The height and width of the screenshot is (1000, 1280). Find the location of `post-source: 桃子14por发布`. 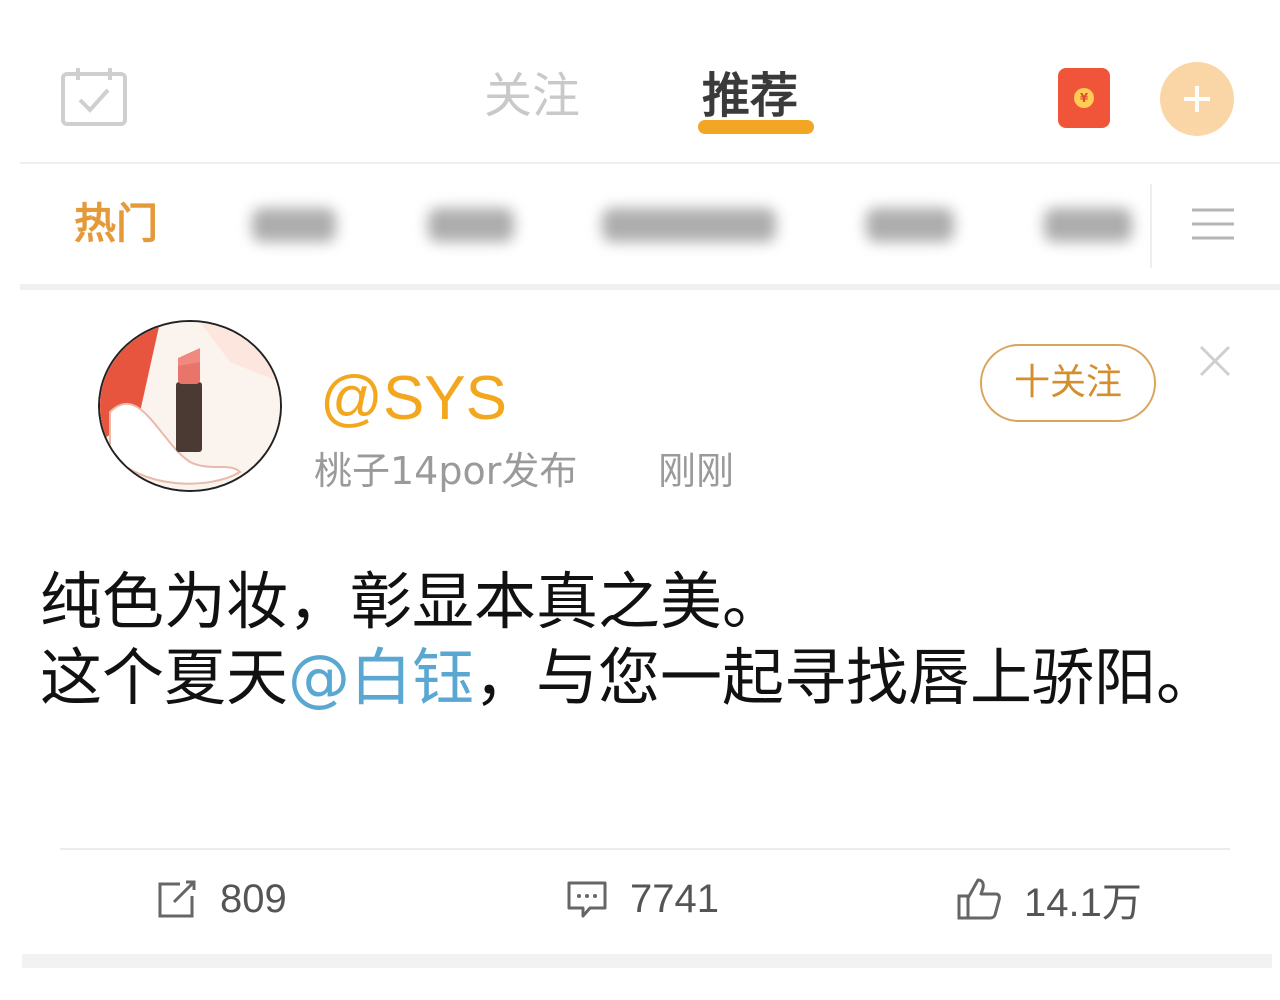

post-source: 桃子14por发布 is located at coordinates (446, 471).